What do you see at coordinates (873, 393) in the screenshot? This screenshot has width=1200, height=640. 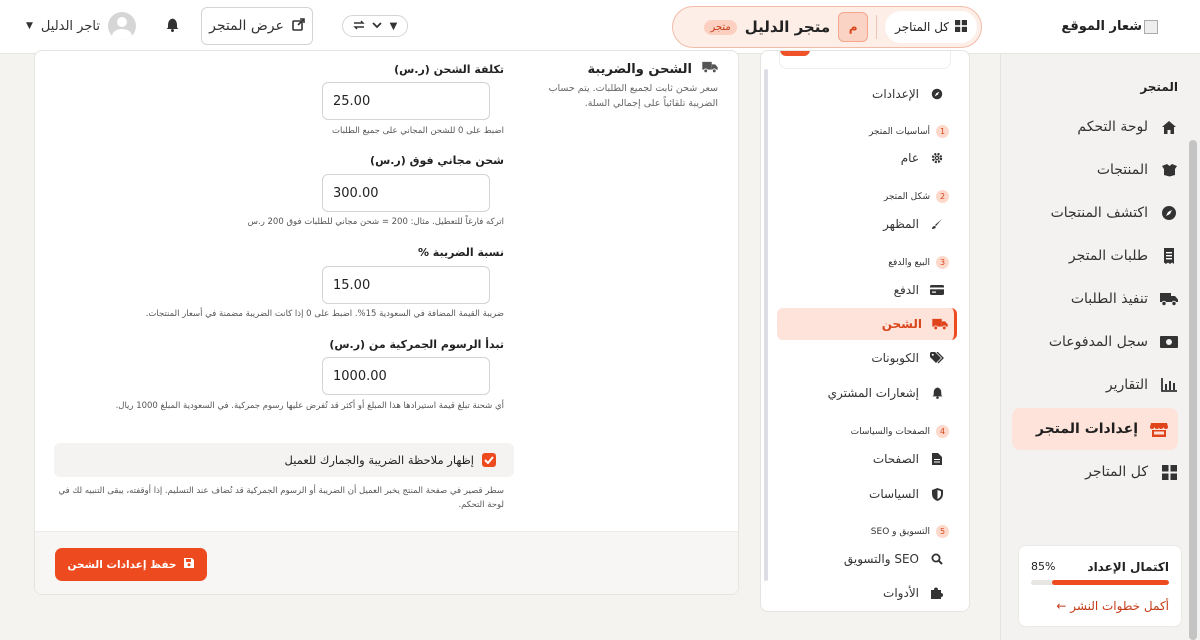 I see `settings-nav-label: إشعارات المشتري` at bounding box center [873, 393].